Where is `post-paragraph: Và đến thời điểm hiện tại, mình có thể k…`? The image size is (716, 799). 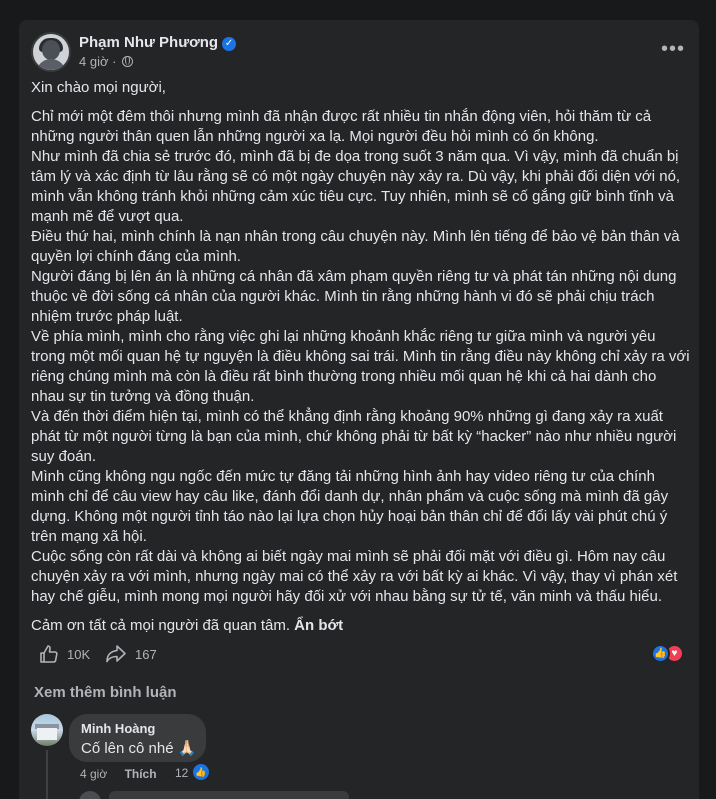
post-paragraph: Và đến thời điểm hiện tại, mình có thể k… is located at coordinates (354, 436).